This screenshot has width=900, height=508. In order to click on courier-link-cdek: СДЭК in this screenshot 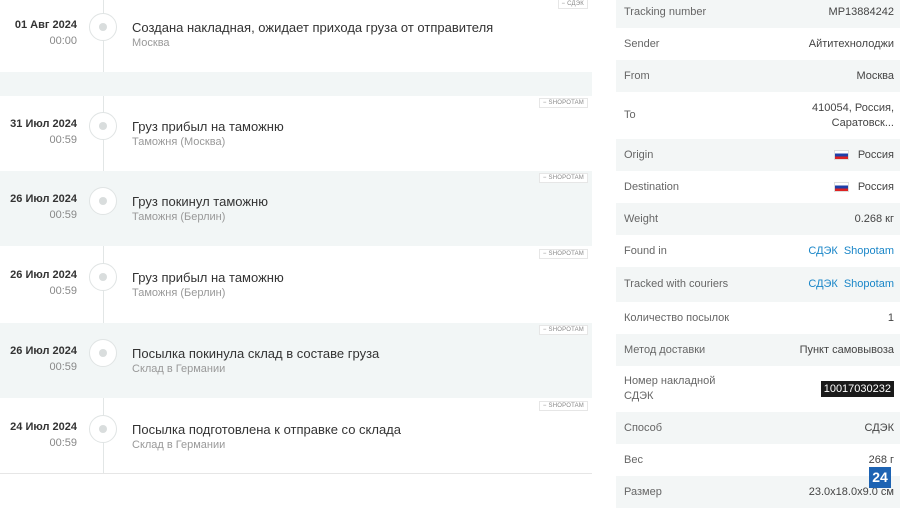, I will do `click(822, 284)`.